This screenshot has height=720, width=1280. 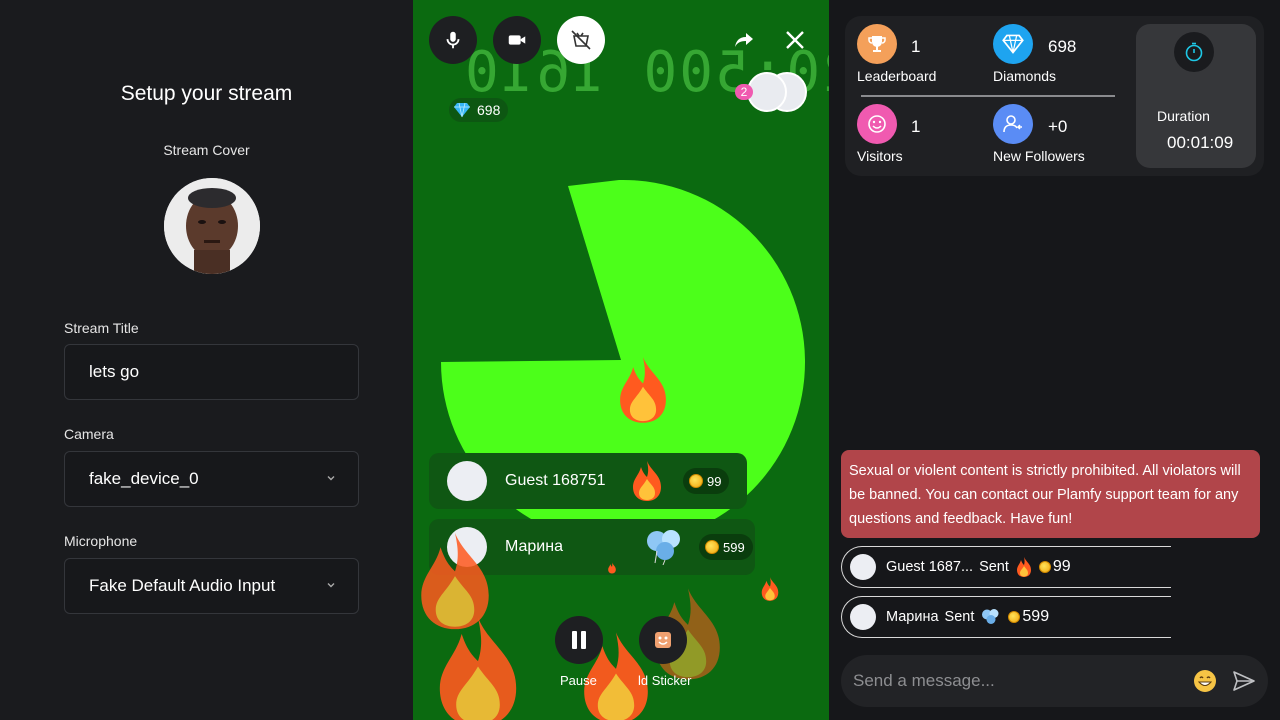 I want to click on microphone-toggle-button, so click(x=453, y=40).